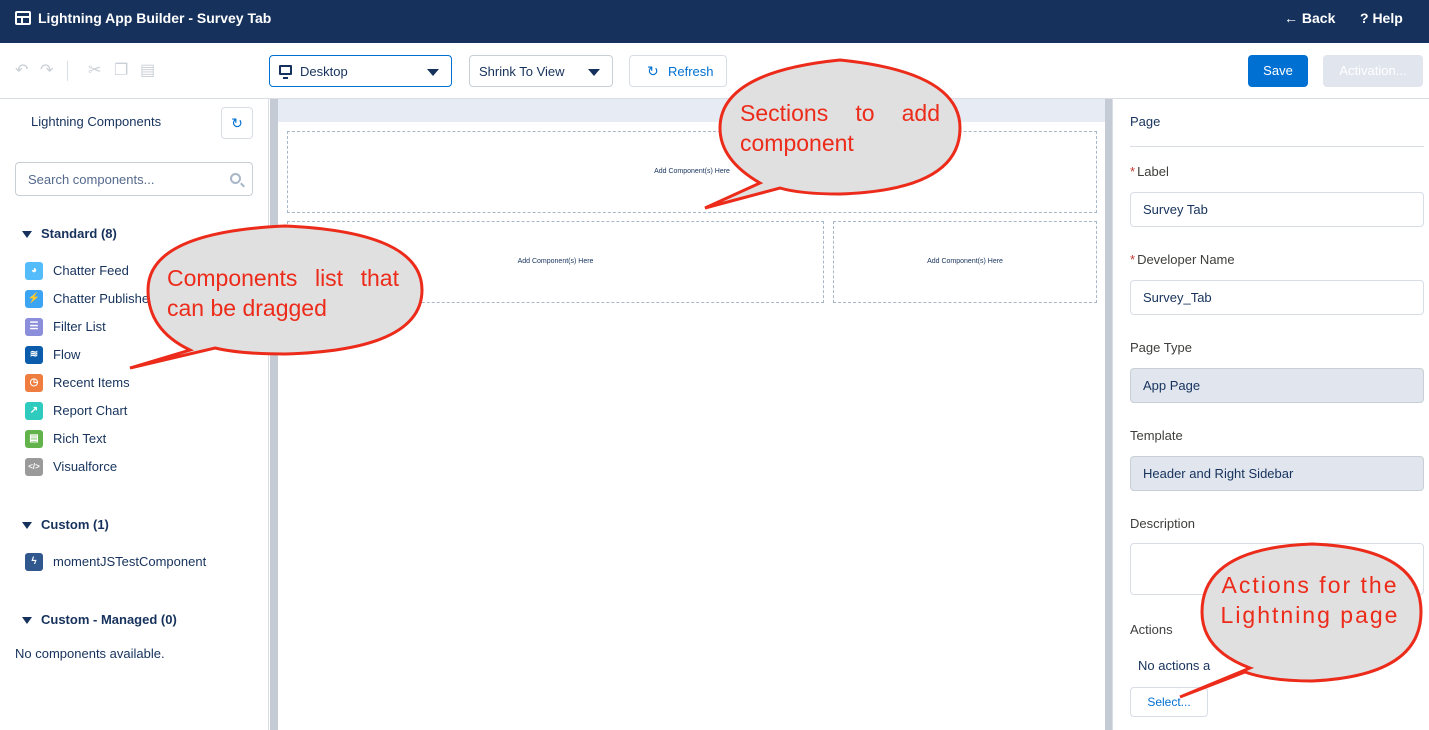  Describe the element at coordinates (691, 110) in the screenshot. I see `canvas-header-band` at that location.